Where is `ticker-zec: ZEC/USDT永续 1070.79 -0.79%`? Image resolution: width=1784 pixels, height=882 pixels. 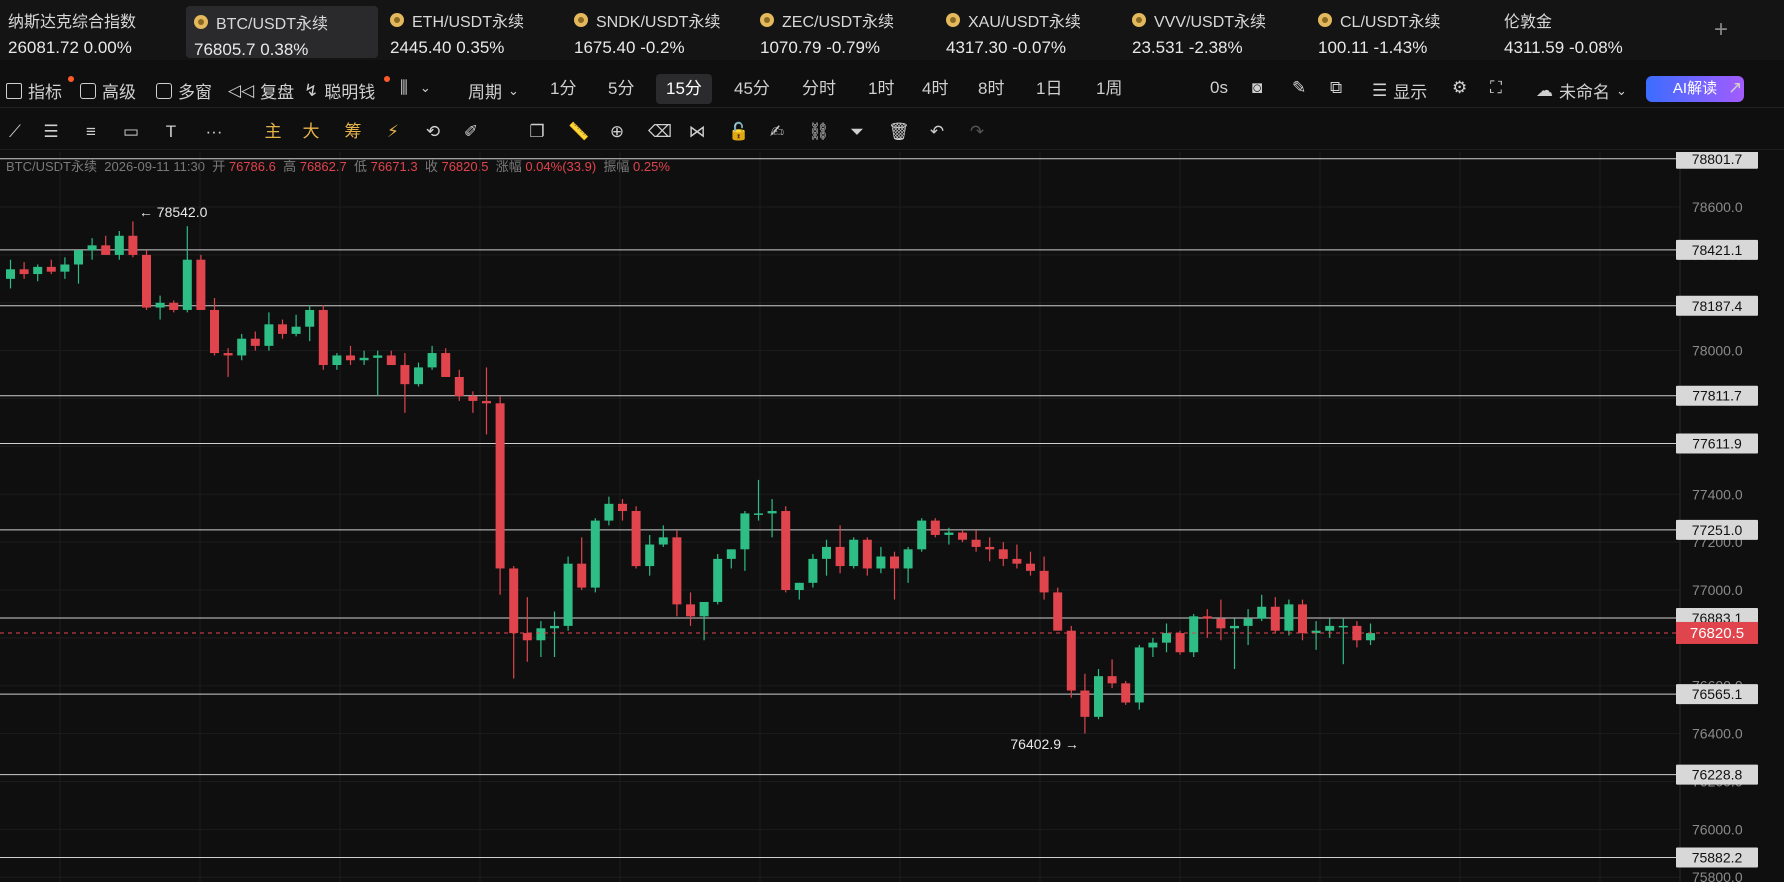
ticker-zec: ZEC/USDT永续 1070.79 -0.79% is located at coordinates (827, 34).